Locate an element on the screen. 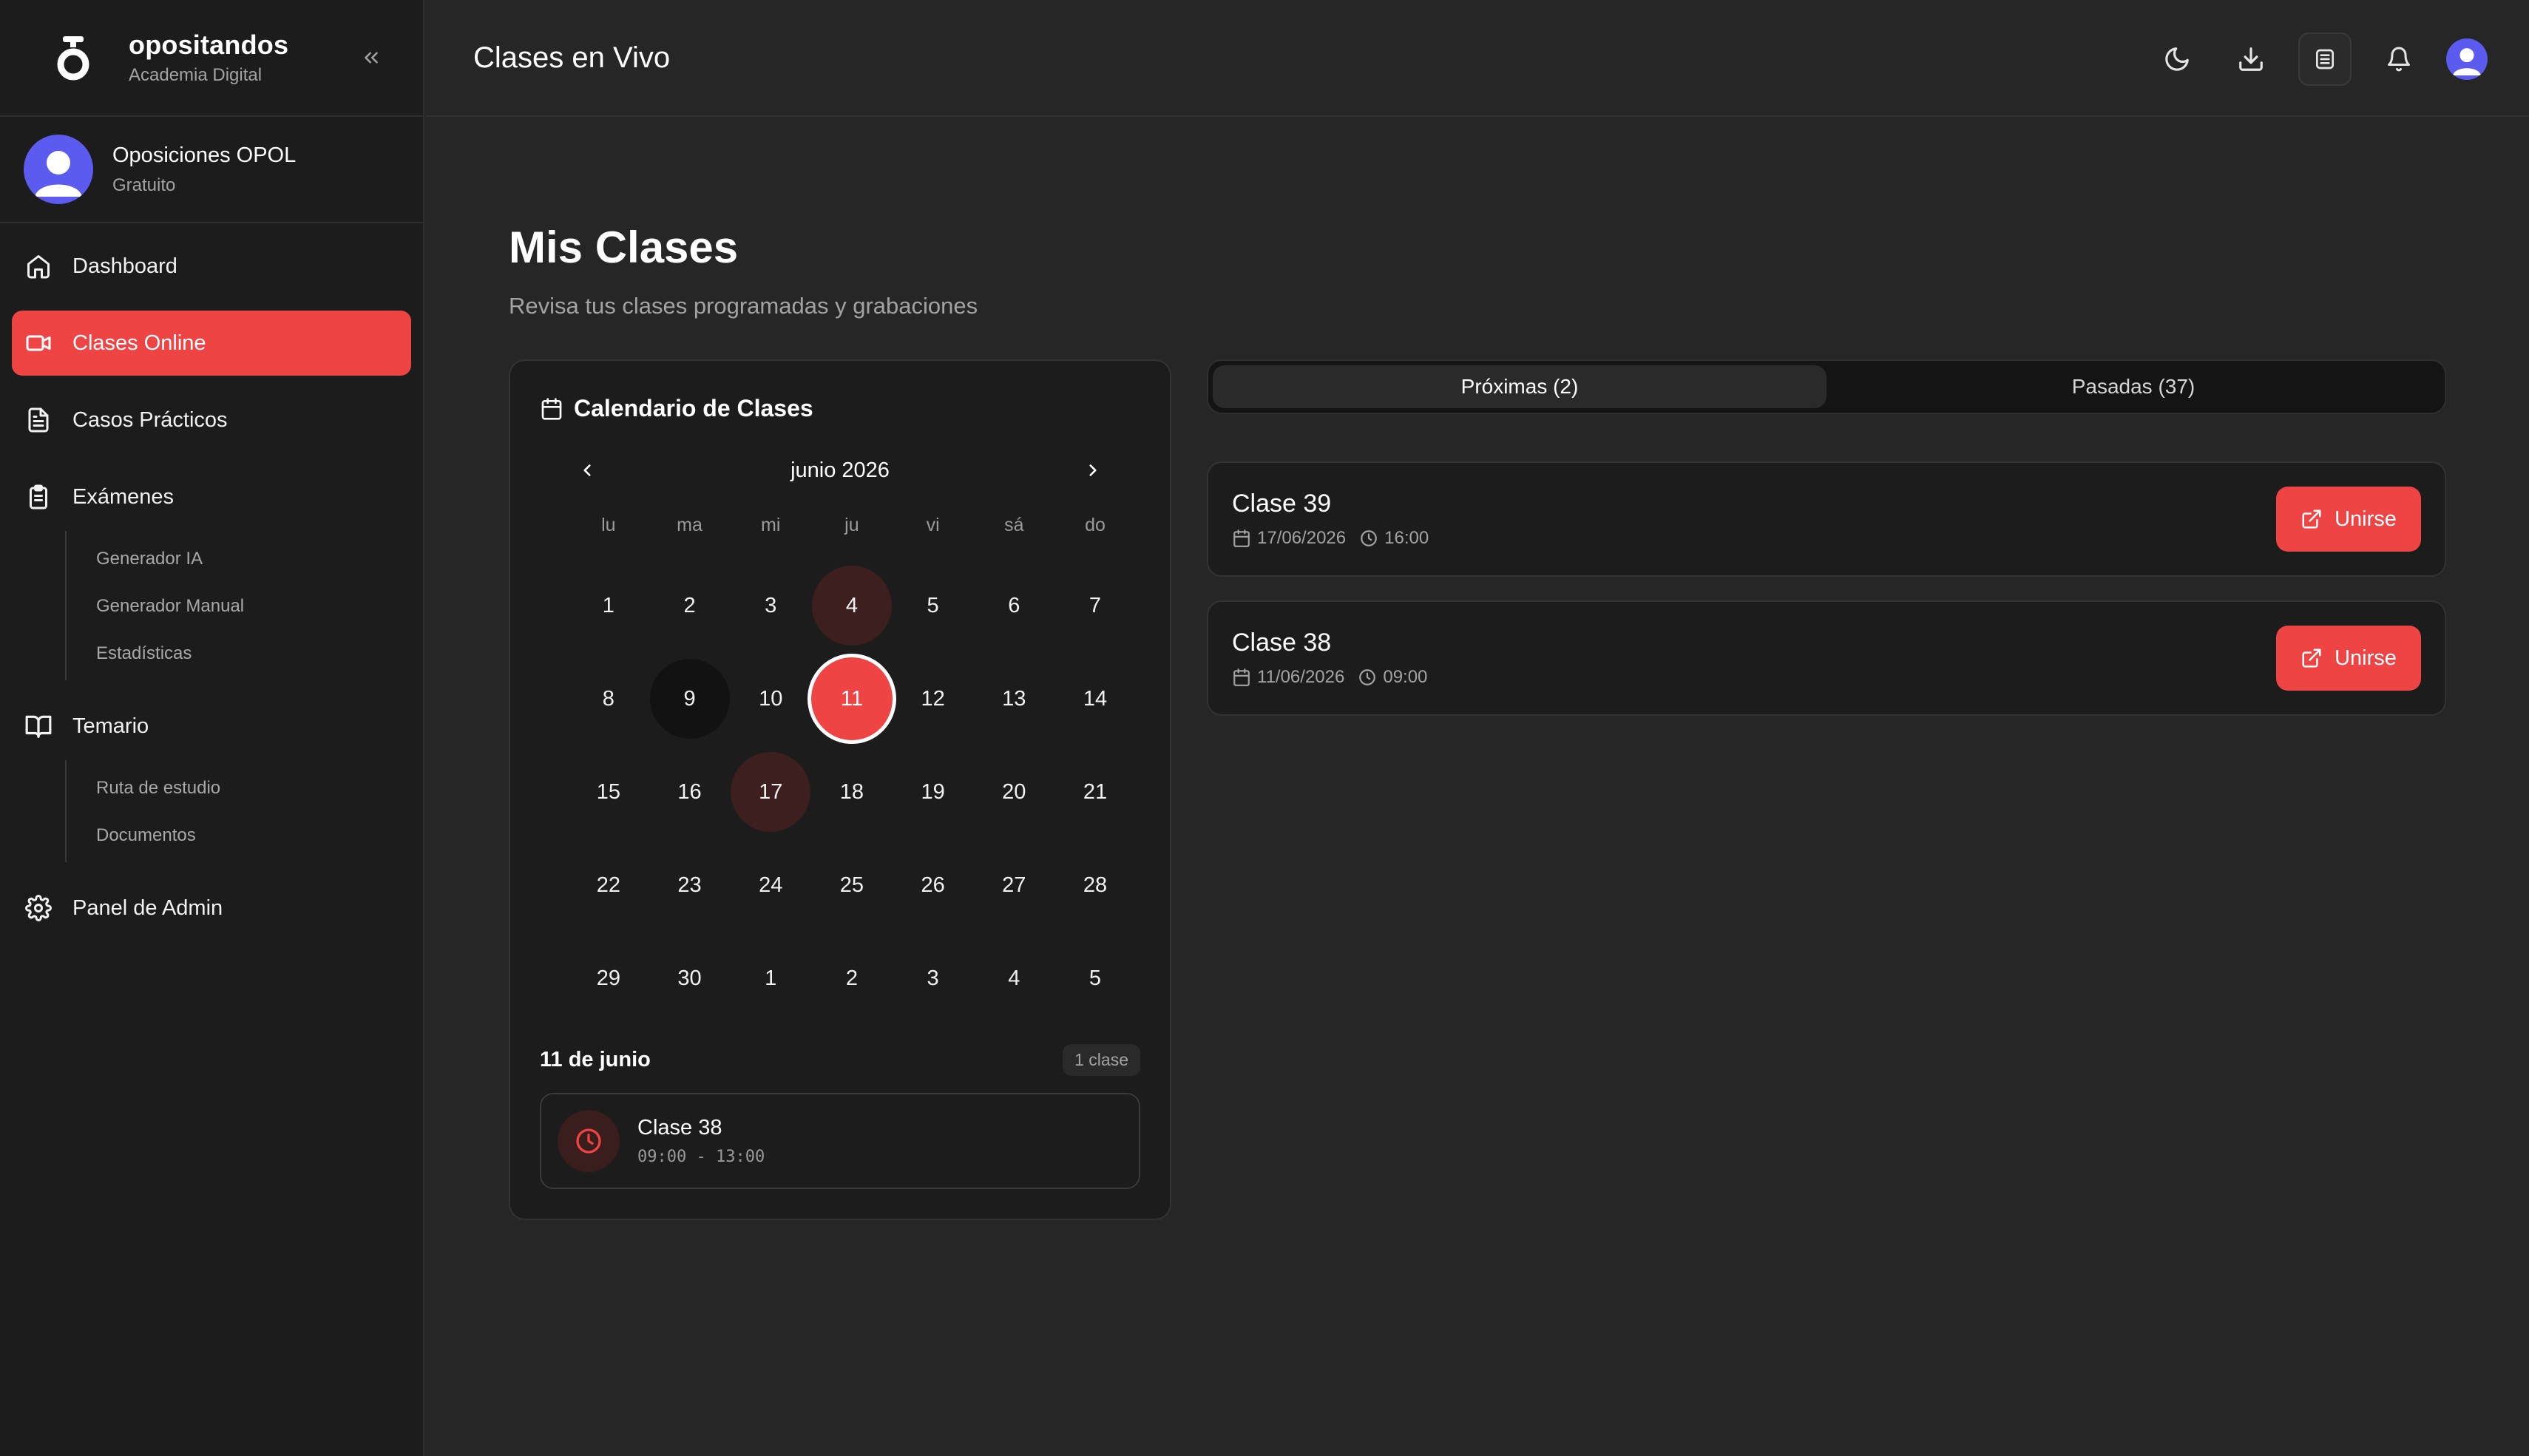  calendar-day: 28 is located at coordinates (1095, 885).